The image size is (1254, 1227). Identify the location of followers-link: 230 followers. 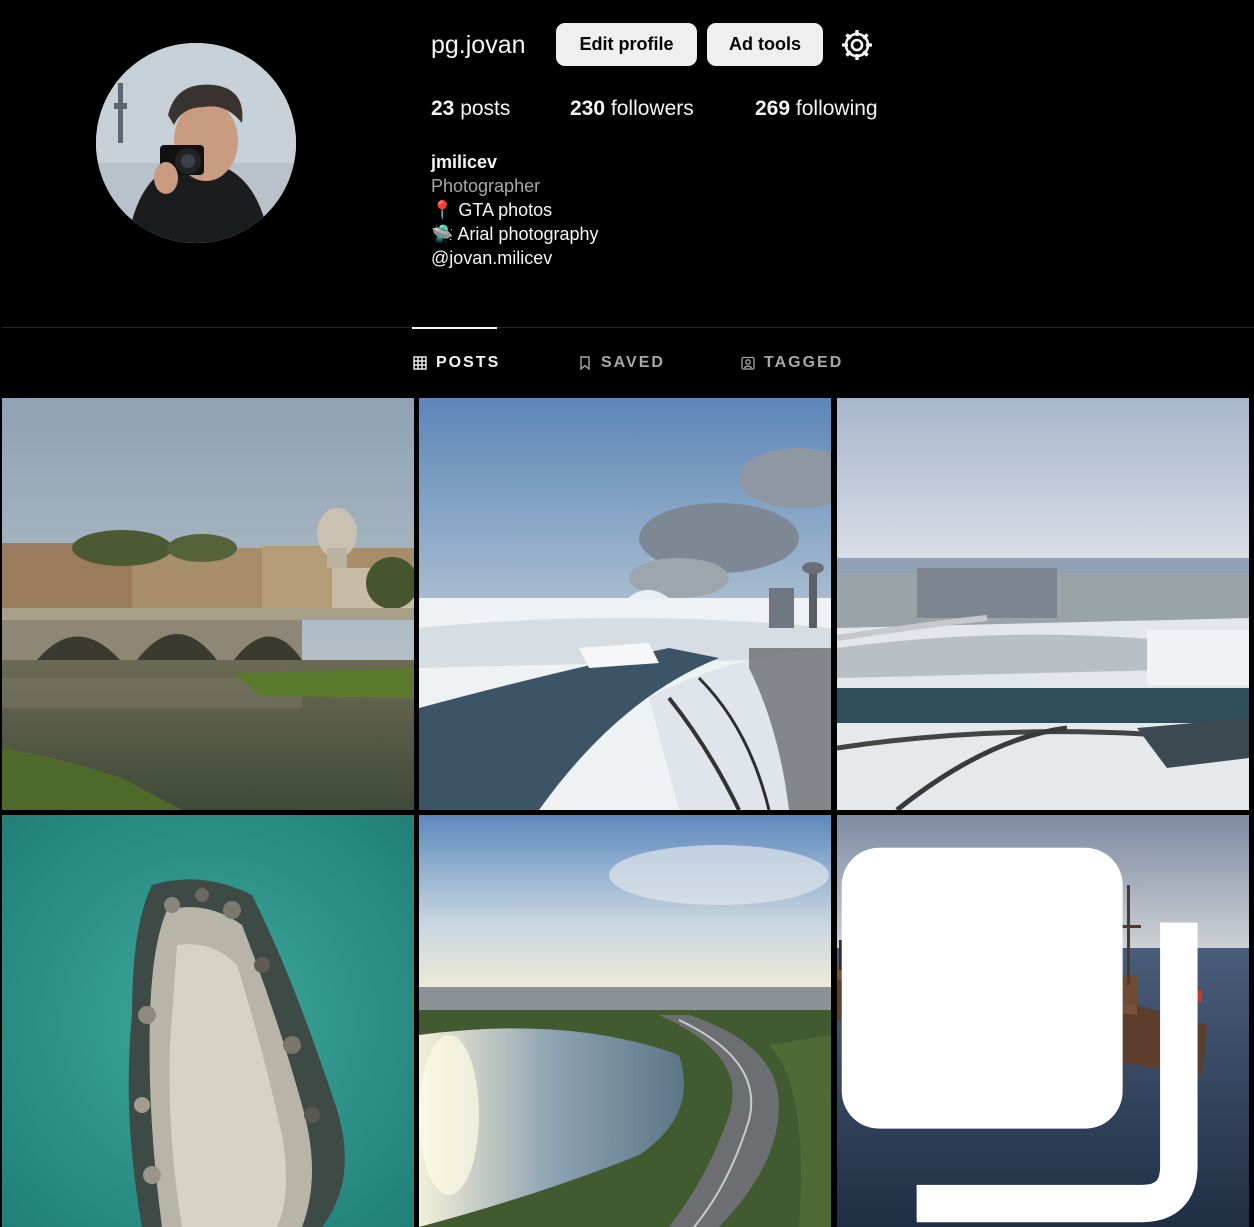
(632, 109).